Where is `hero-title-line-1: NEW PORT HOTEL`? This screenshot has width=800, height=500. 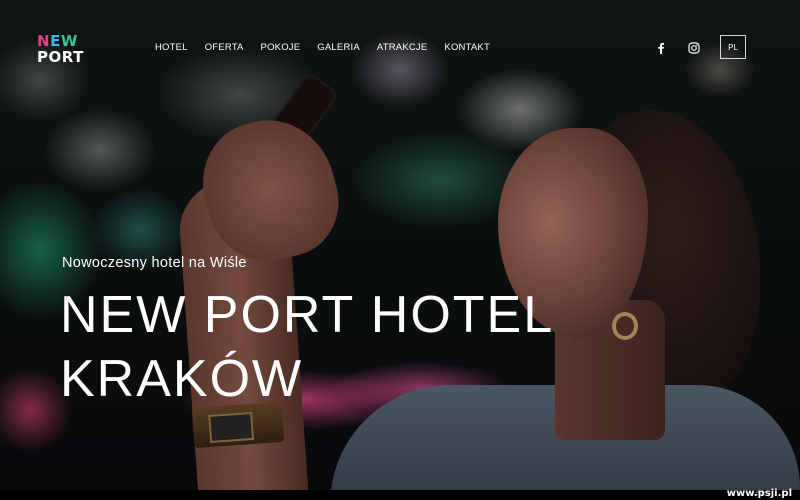 hero-title-line-1: NEW PORT HOTEL is located at coordinates (307, 315).